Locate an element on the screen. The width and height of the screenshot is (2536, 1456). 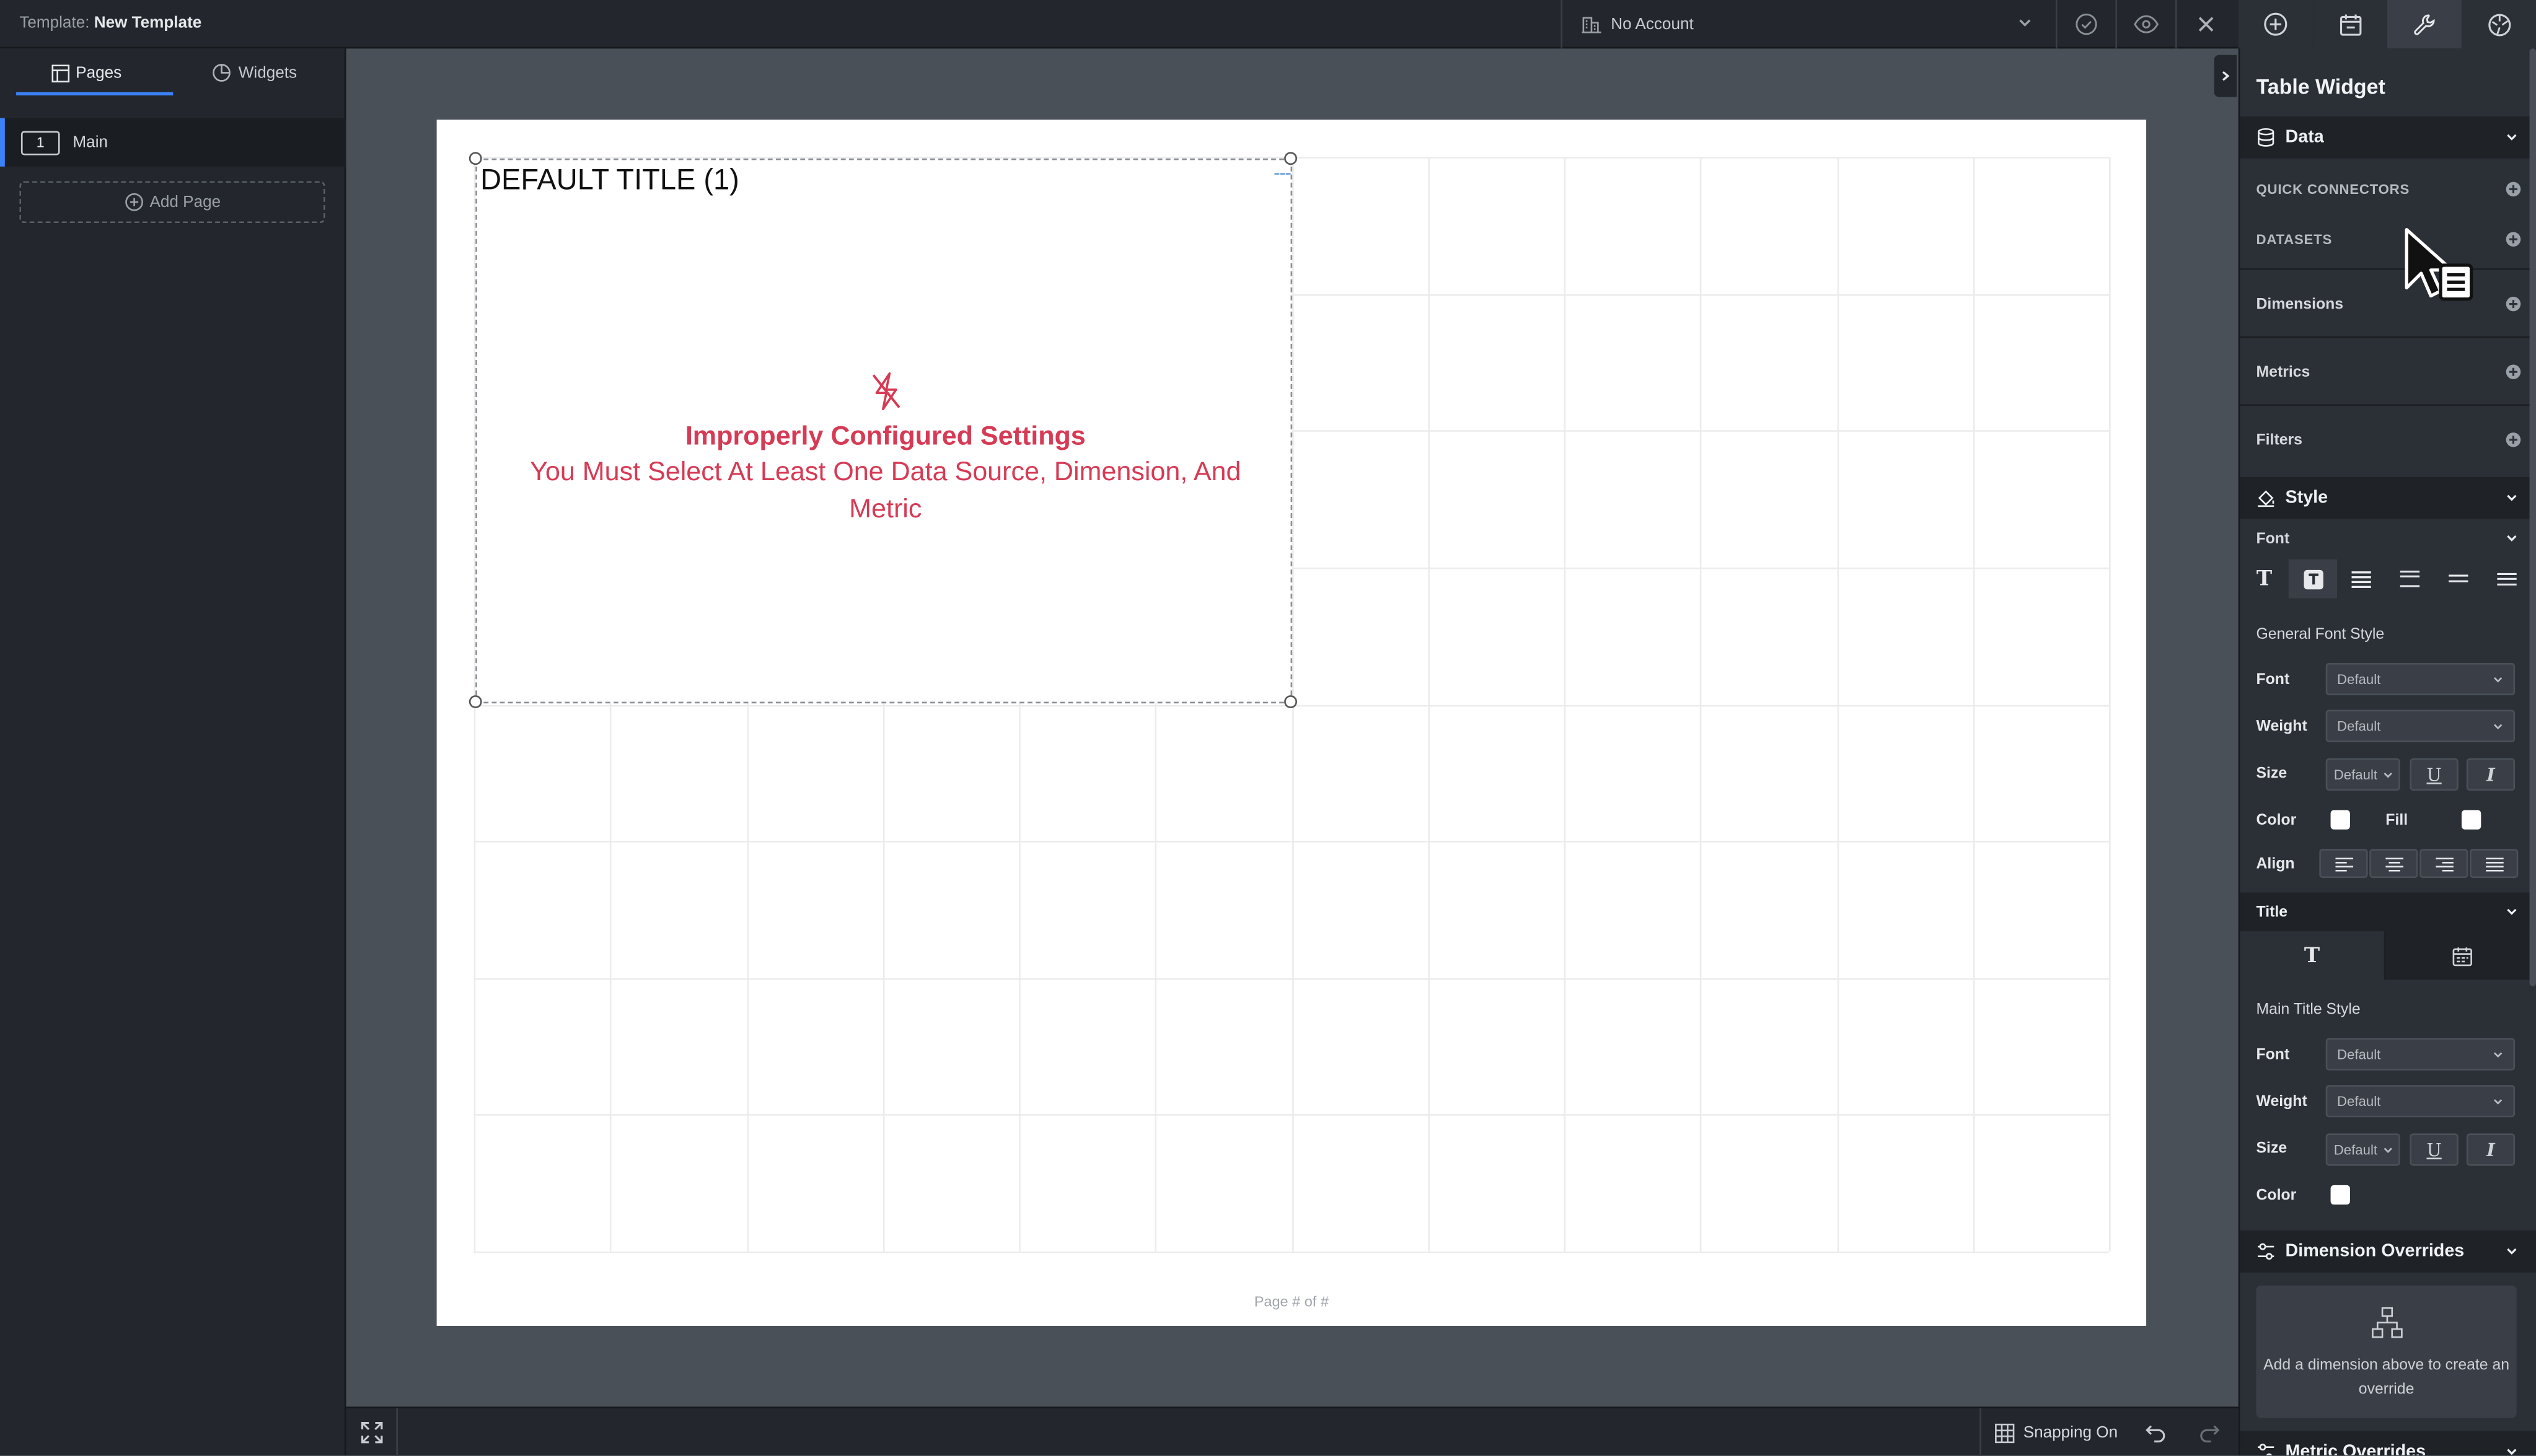
fullscreen-button is located at coordinates (372, 1432).